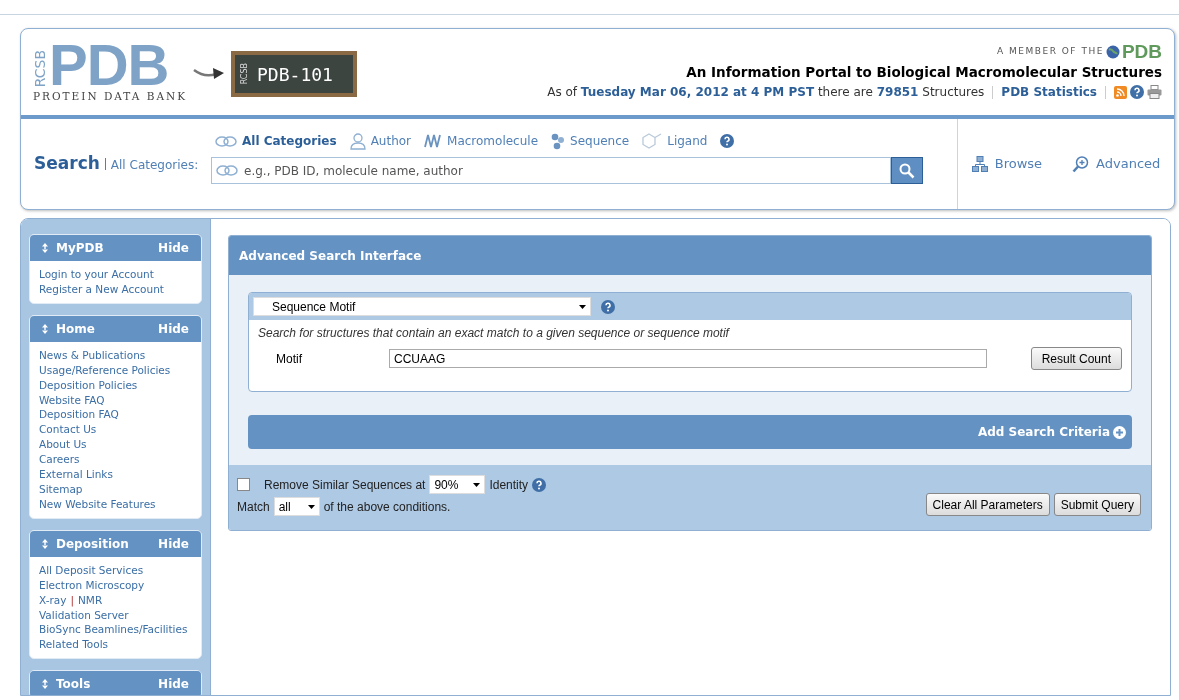 The height and width of the screenshot is (700, 1179). What do you see at coordinates (481, 141) in the screenshot?
I see `category-tab: Macromolecule` at bounding box center [481, 141].